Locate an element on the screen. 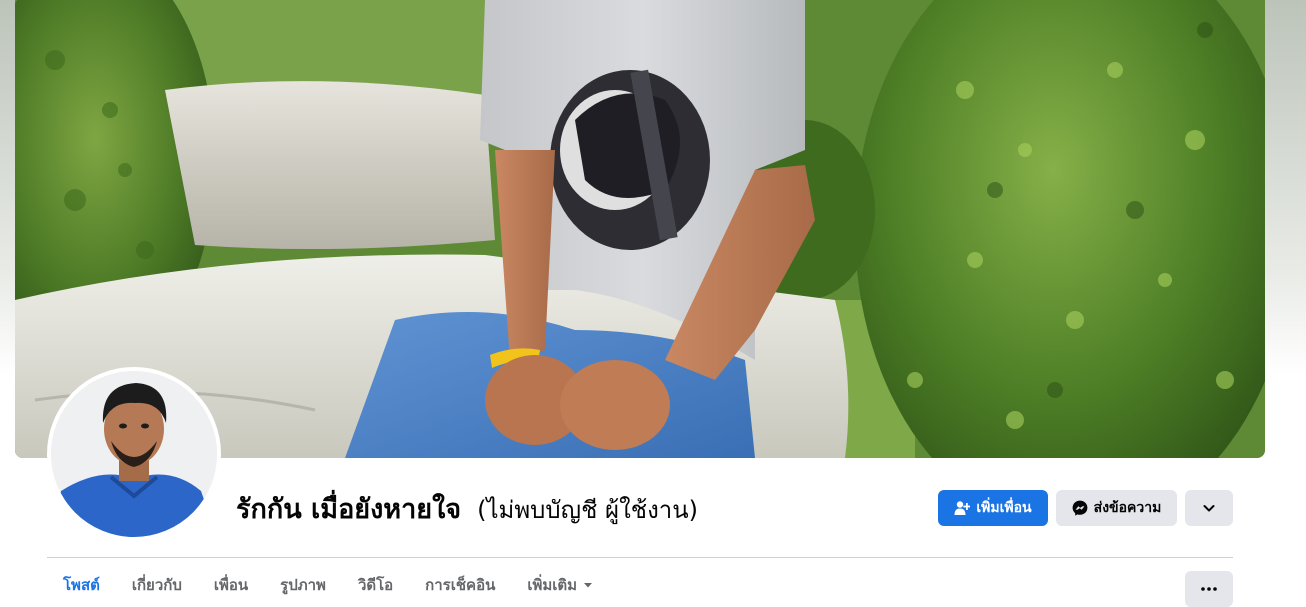  profile-options-dropdown is located at coordinates (1209, 508).